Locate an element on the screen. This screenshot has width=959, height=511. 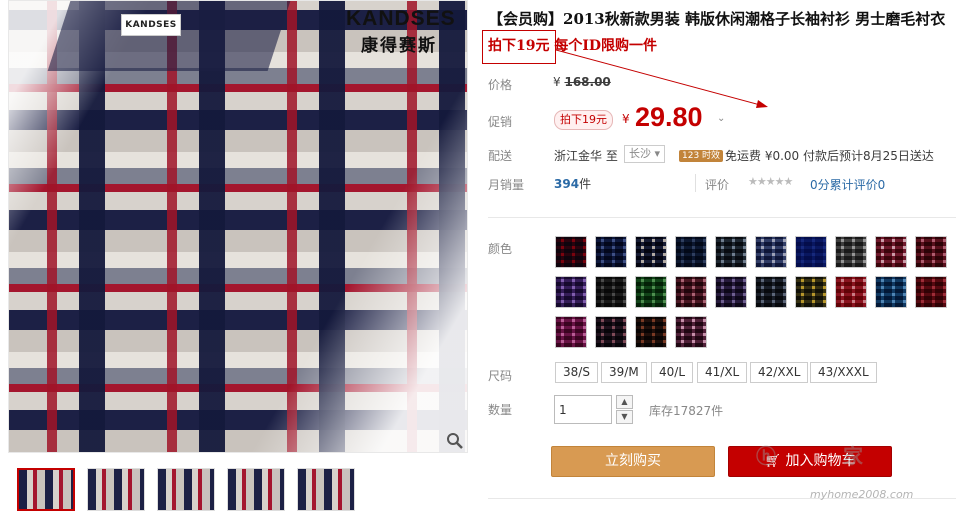
promo-tag: 拍下19元 is located at coordinates (583, 120).